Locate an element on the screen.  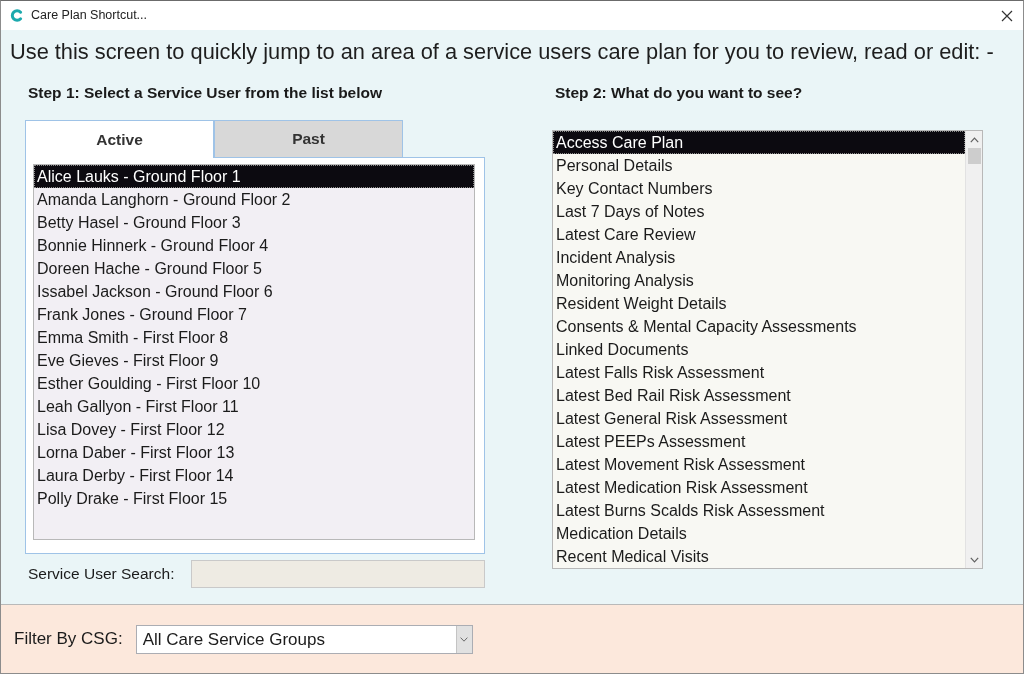
list-item: Frank Jones - Ground Floor 7 is located at coordinates (254, 314).